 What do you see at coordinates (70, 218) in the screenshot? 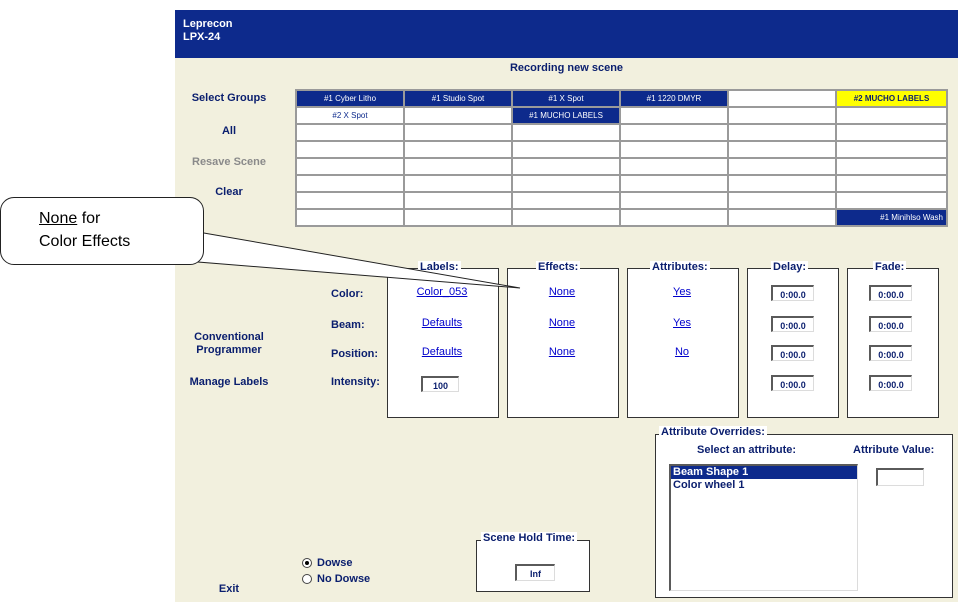
I see `callout-line1: None for` at bounding box center [70, 218].